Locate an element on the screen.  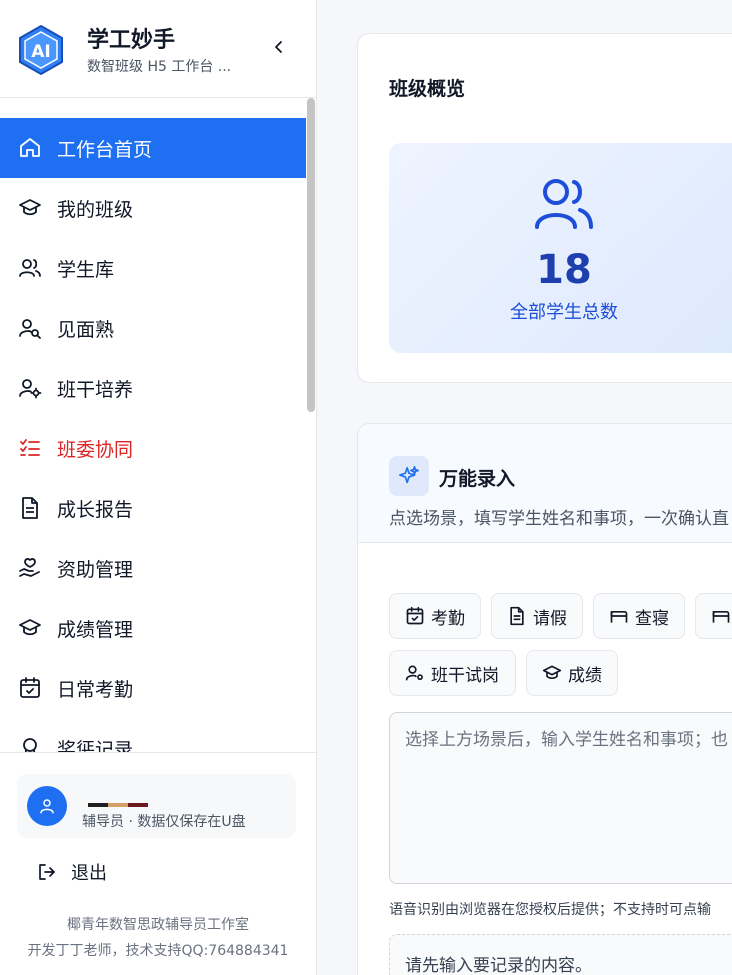
chip-label: 查寝 is located at coordinates (652, 618).